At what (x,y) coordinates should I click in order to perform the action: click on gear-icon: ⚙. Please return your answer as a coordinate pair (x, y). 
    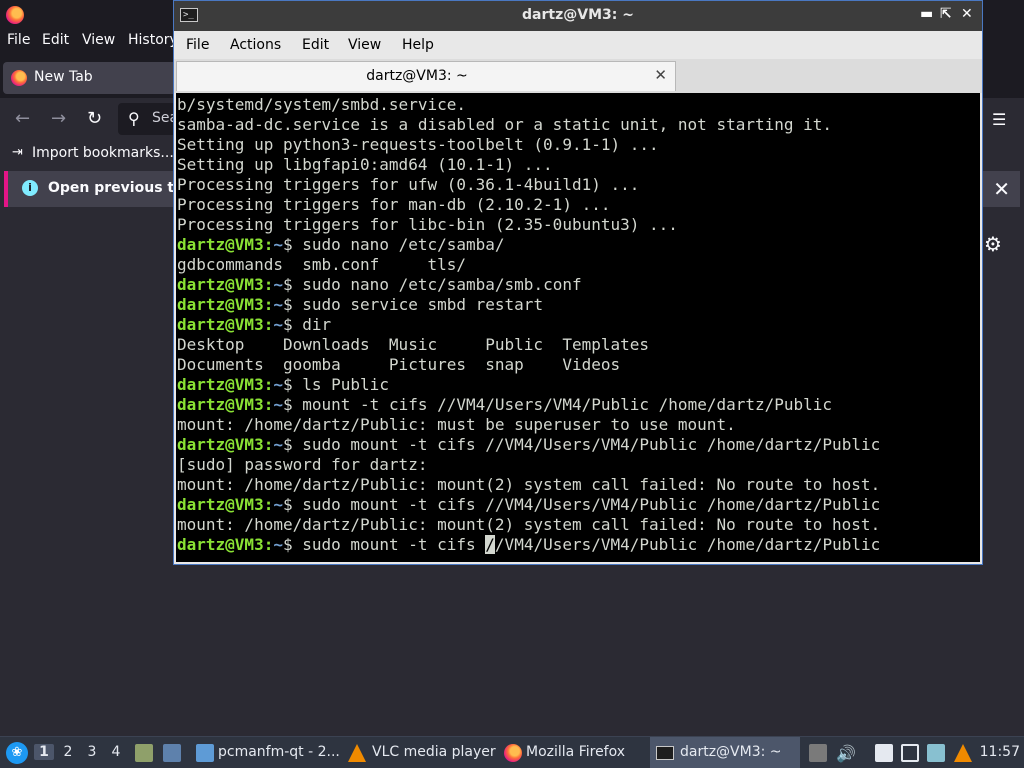
    Looking at the image, I should click on (993, 244).